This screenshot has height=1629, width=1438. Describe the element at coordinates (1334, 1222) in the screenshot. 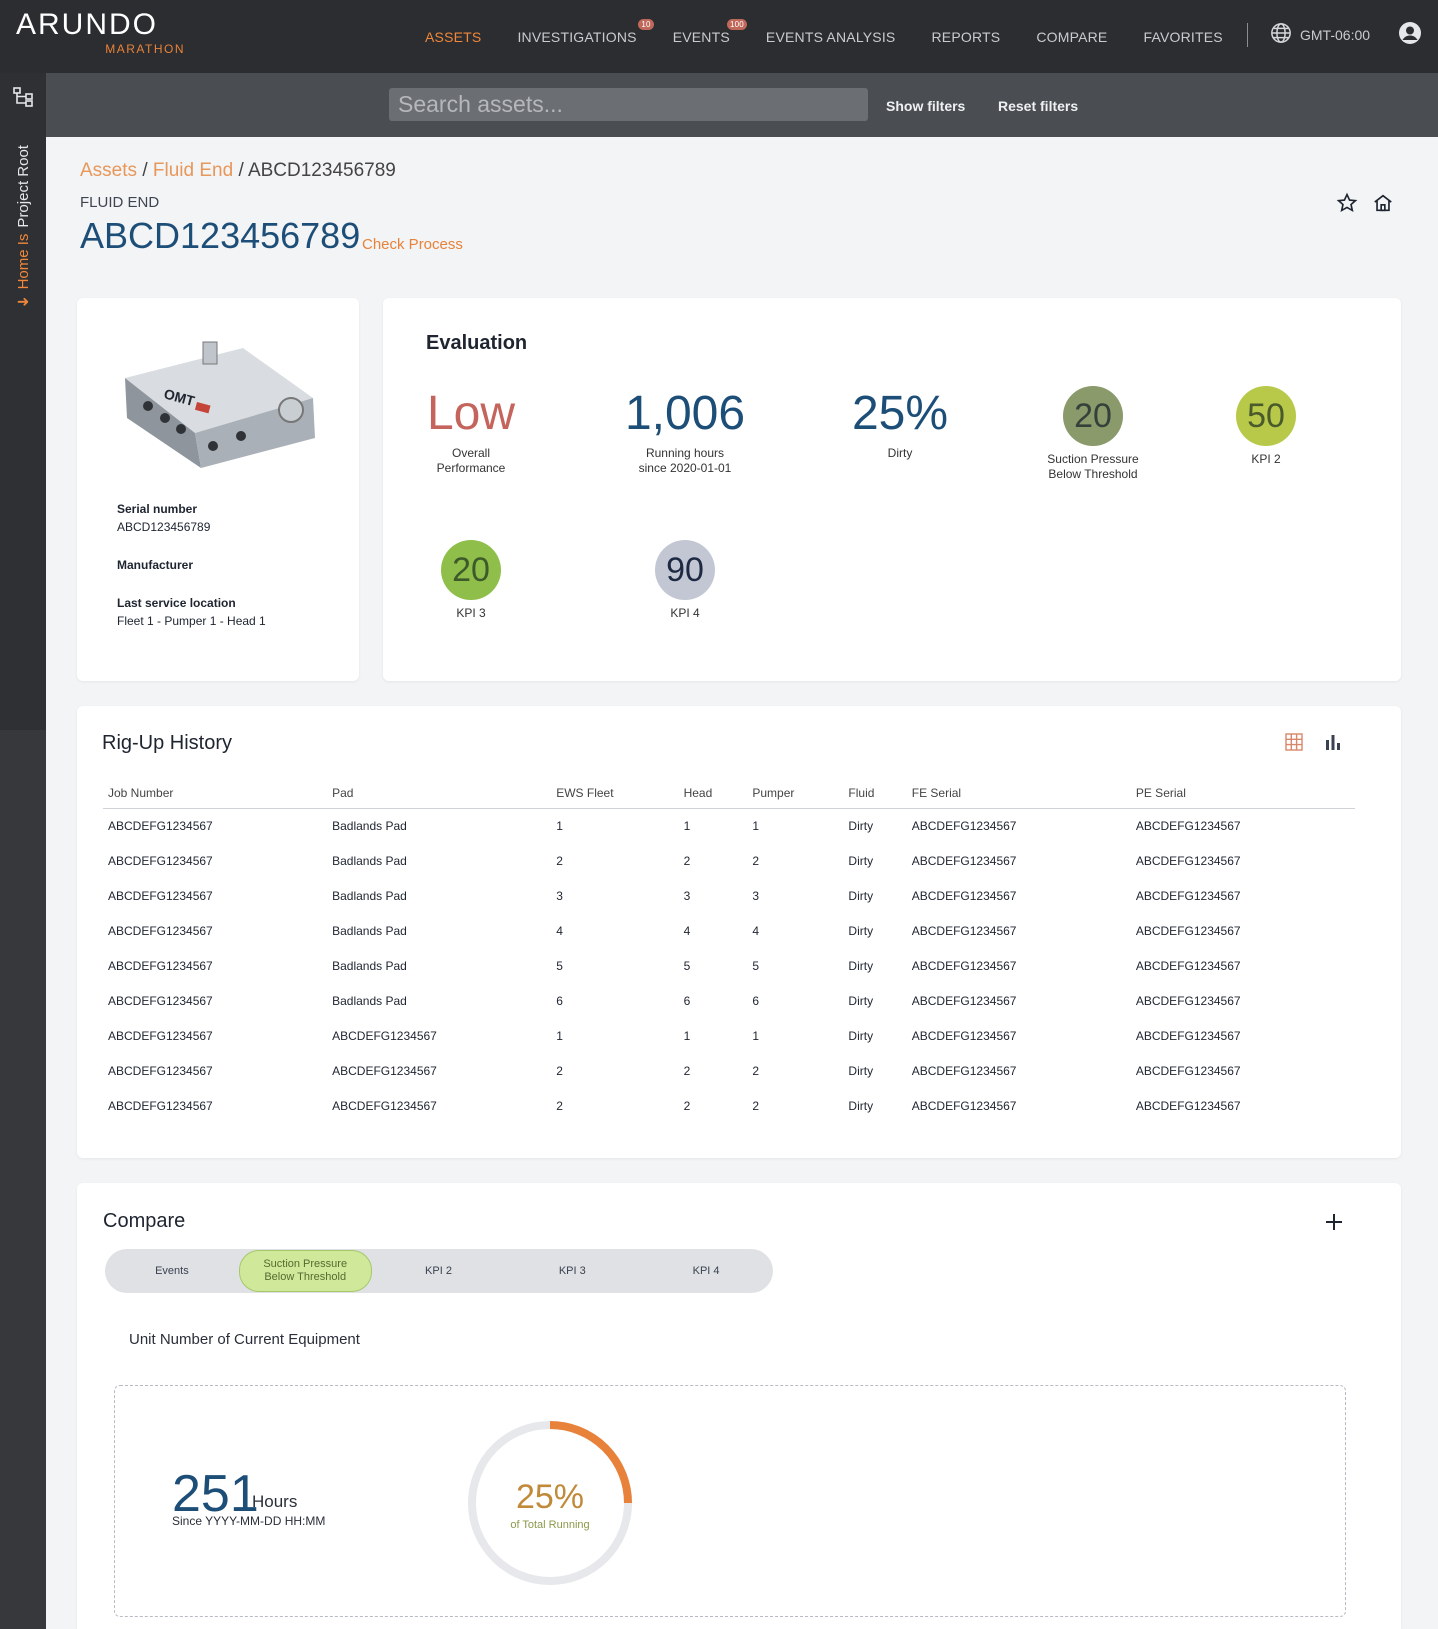

I see `add-icon` at that location.